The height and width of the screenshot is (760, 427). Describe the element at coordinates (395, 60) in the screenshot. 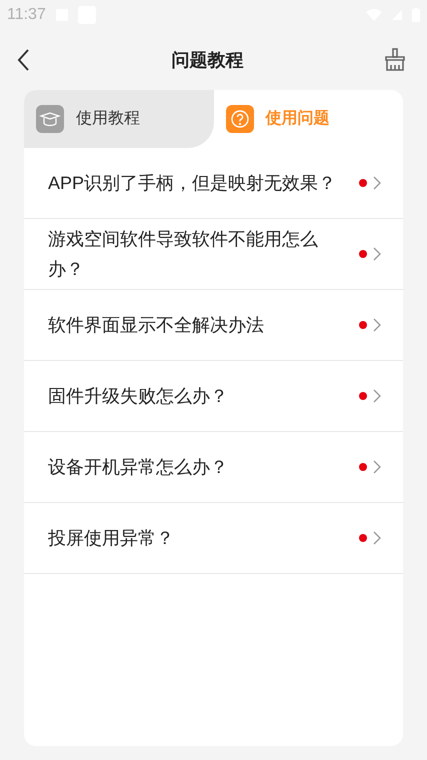

I see `broom-icon` at that location.